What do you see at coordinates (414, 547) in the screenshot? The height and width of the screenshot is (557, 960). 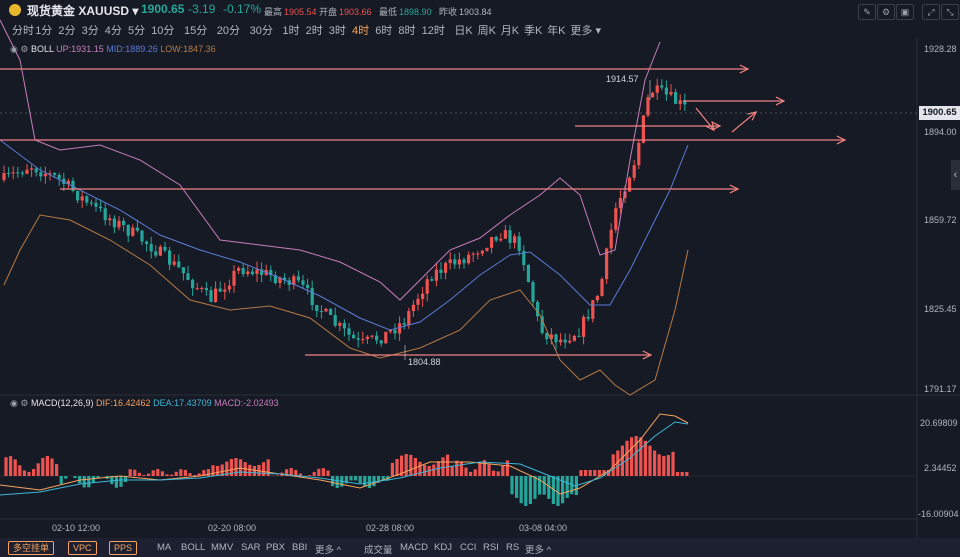 I see `tab-macd: MACD` at bounding box center [414, 547].